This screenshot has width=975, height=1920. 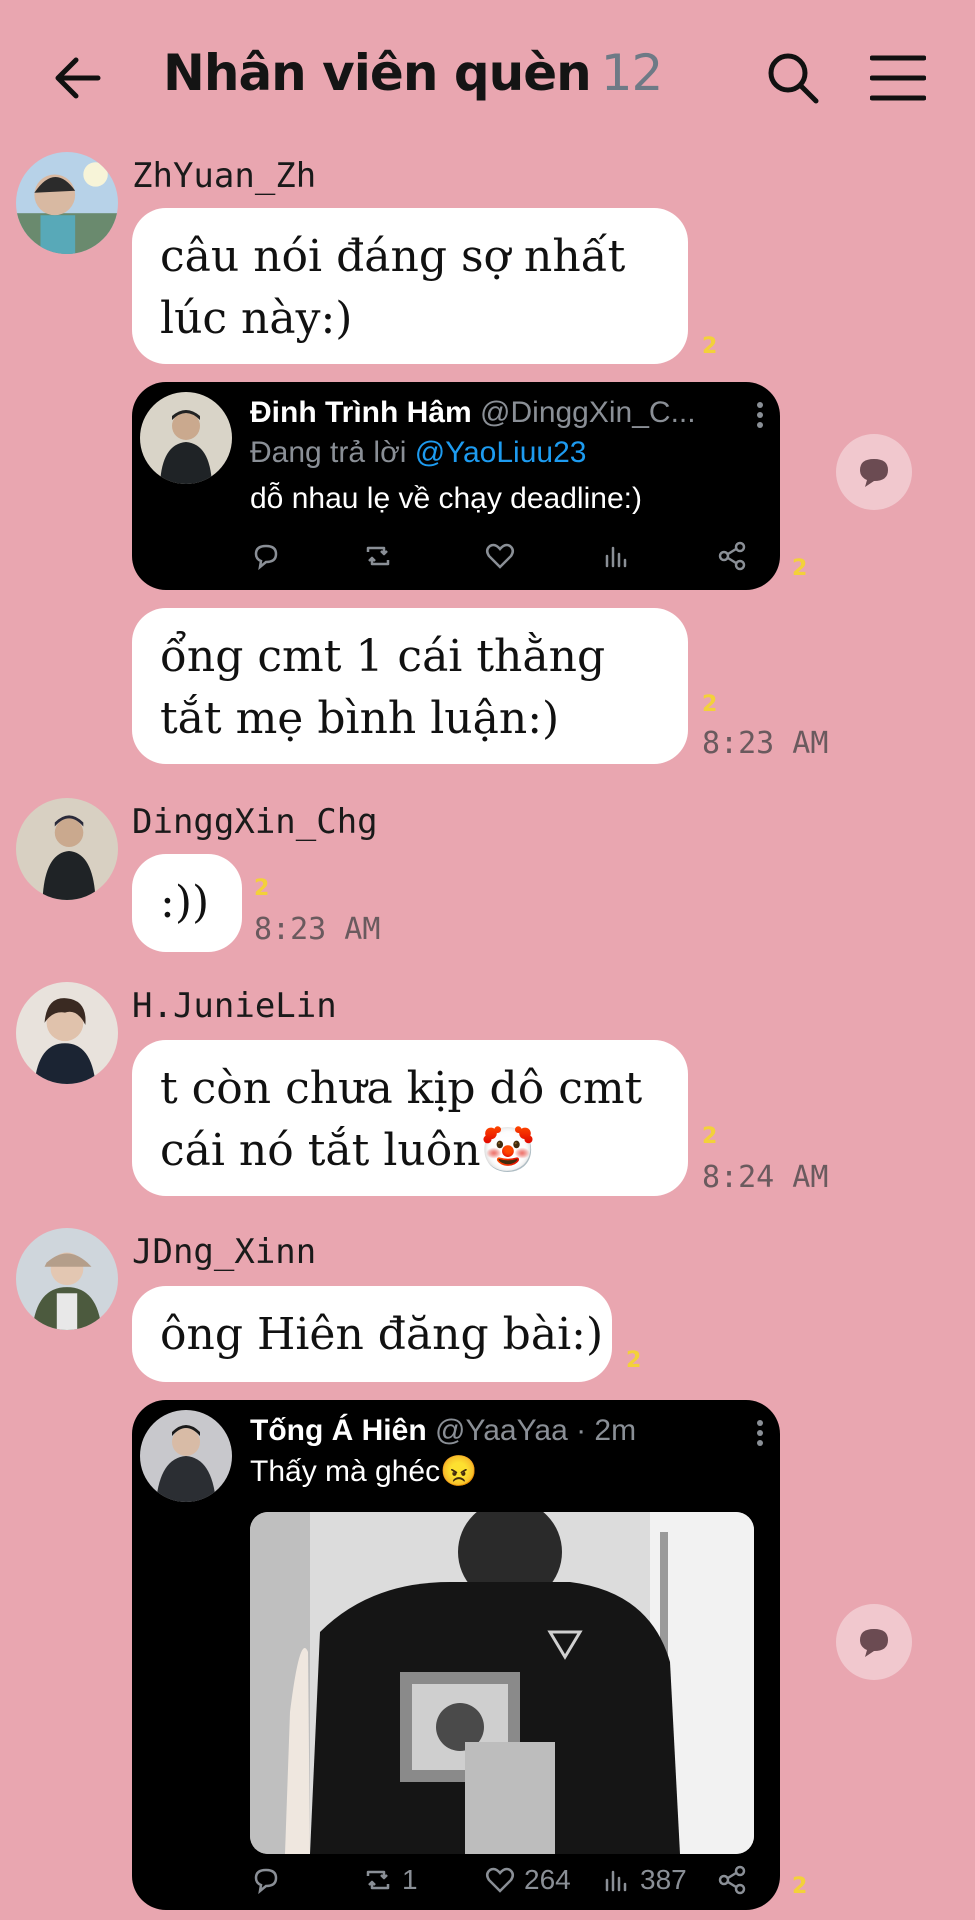 I want to click on hamburger-menu-icon, so click(x=898, y=78).